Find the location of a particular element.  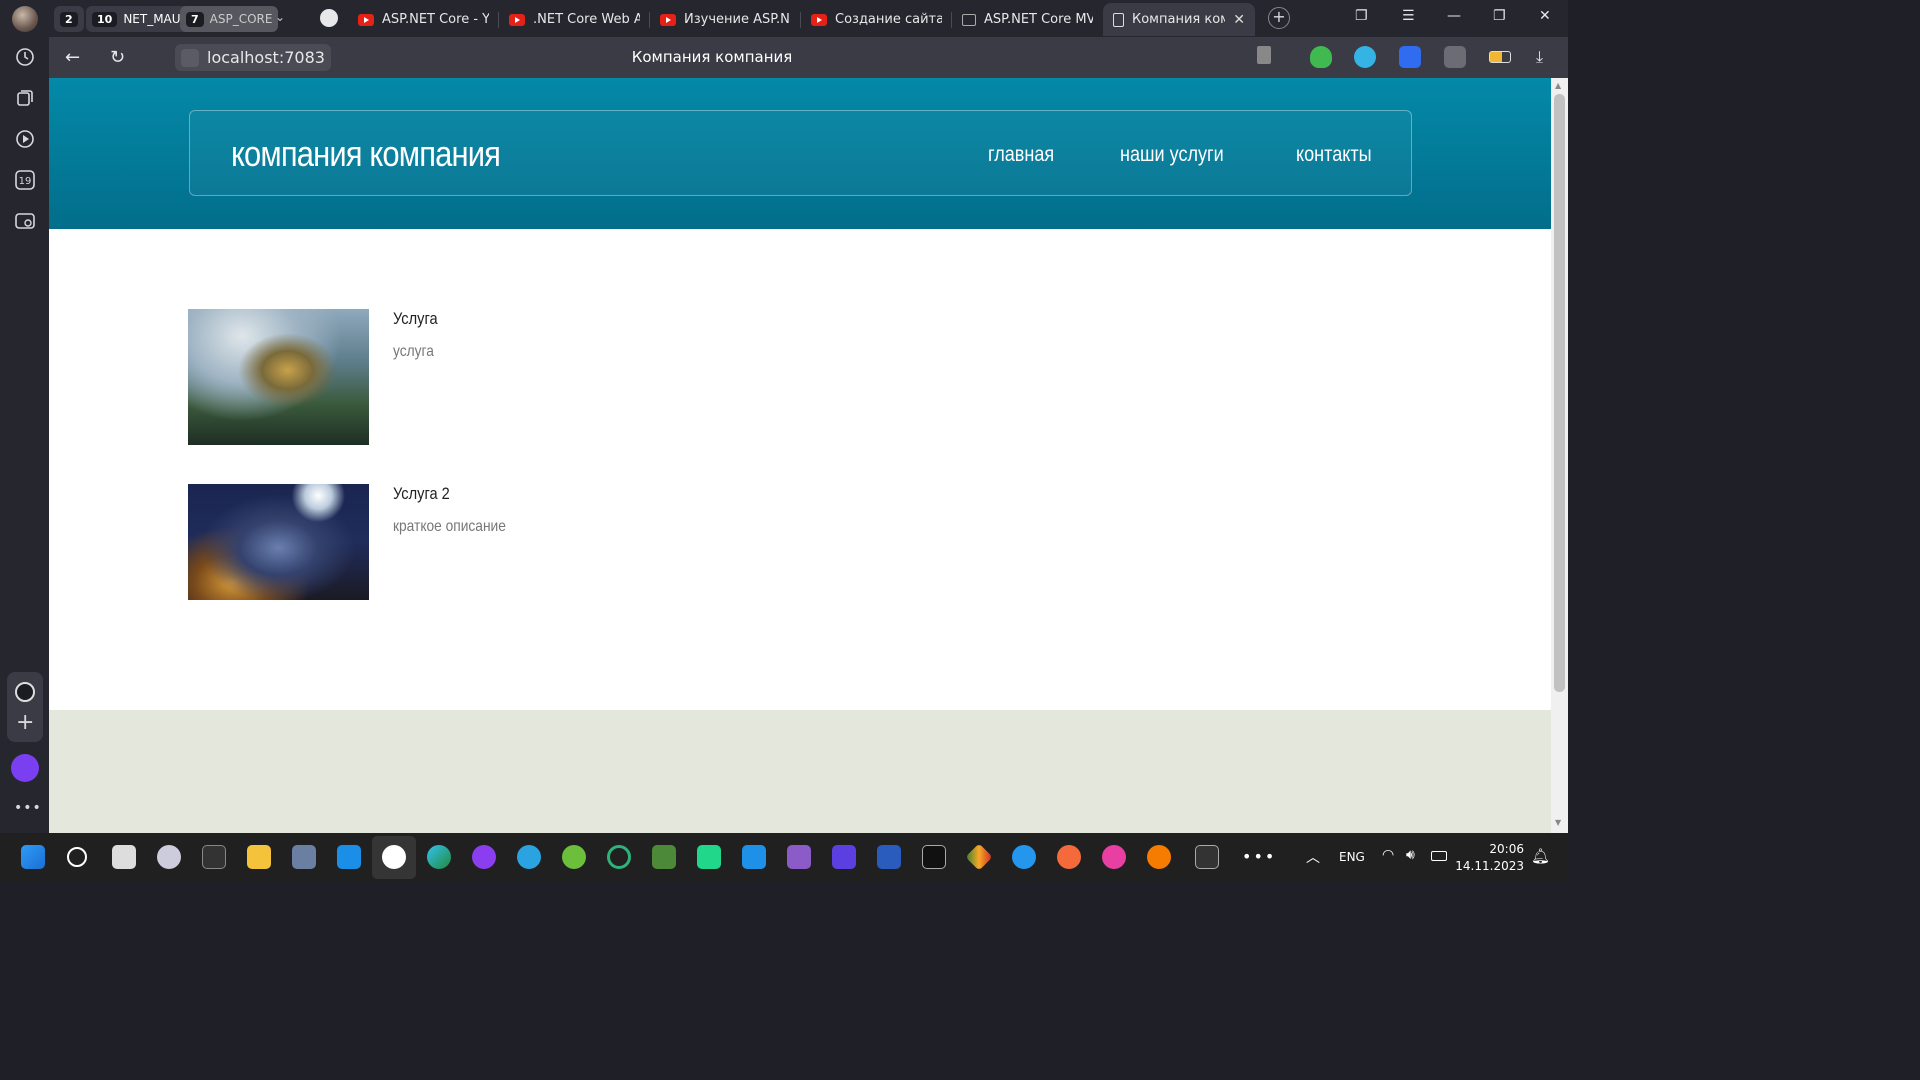

nav-link-home: главная is located at coordinates (1021, 155).